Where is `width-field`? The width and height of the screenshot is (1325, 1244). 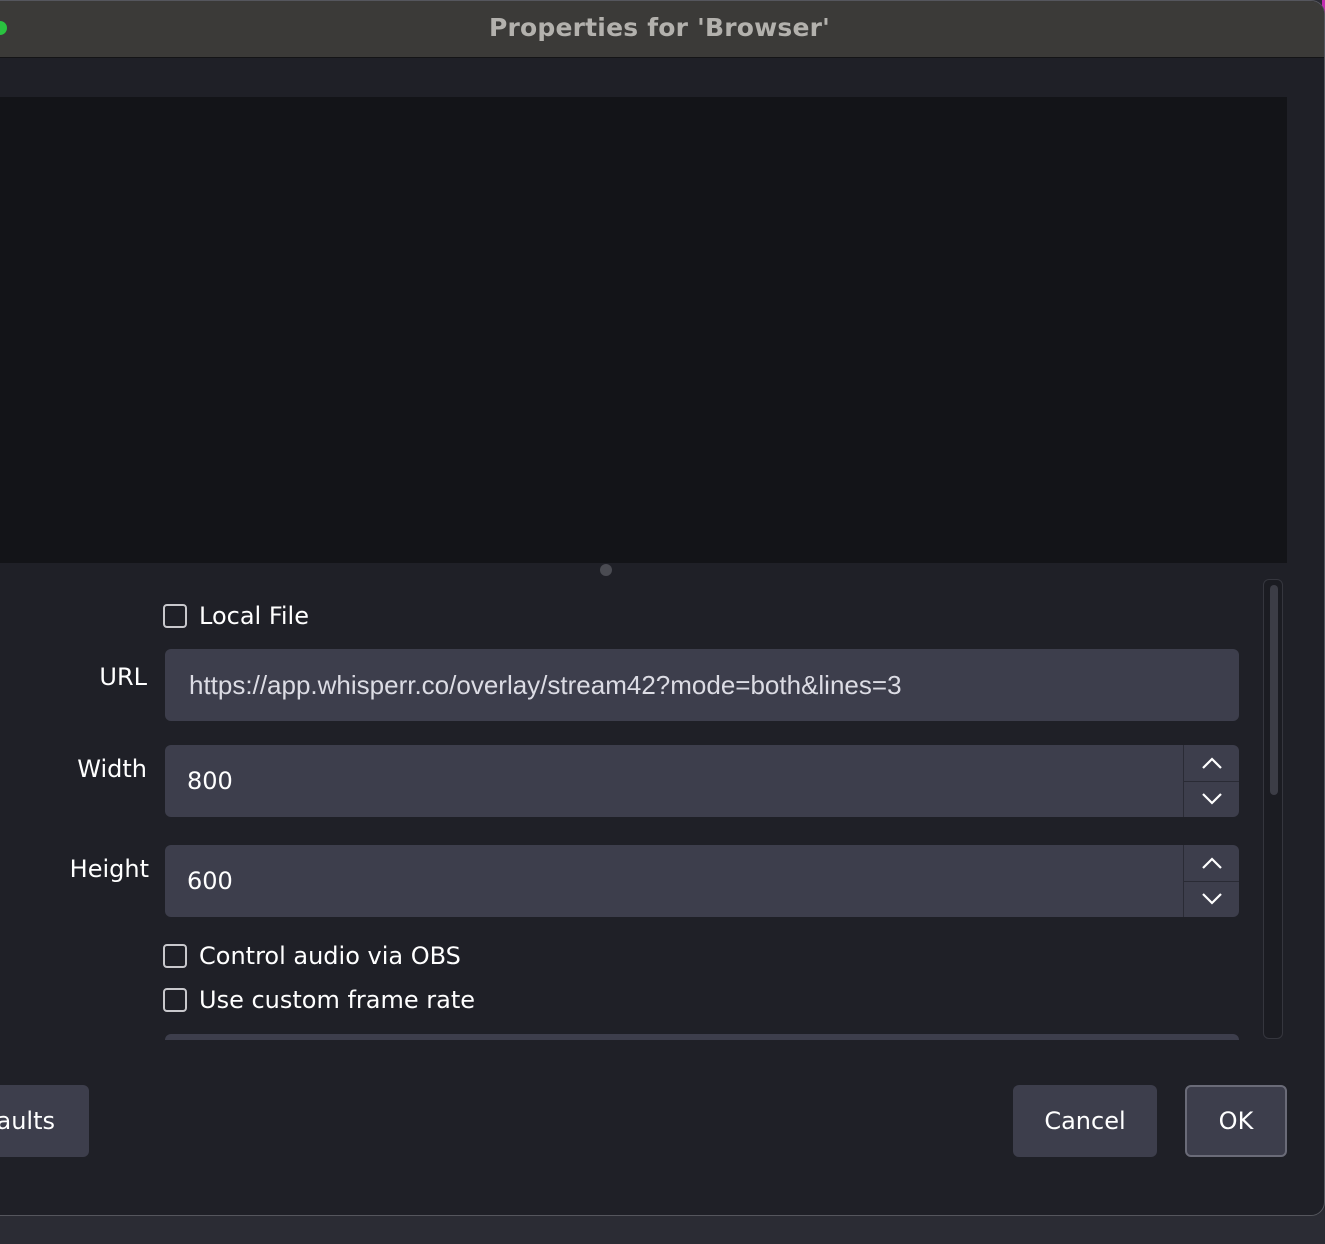 width-field is located at coordinates (702, 781).